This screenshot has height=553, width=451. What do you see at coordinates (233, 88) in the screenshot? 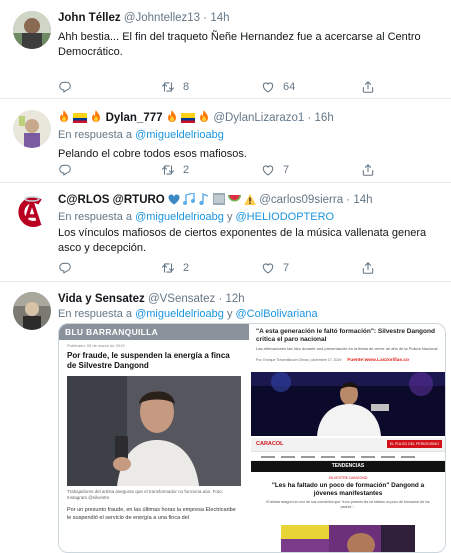
I see `tweet-actions: 8 64` at bounding box center [233, 88].